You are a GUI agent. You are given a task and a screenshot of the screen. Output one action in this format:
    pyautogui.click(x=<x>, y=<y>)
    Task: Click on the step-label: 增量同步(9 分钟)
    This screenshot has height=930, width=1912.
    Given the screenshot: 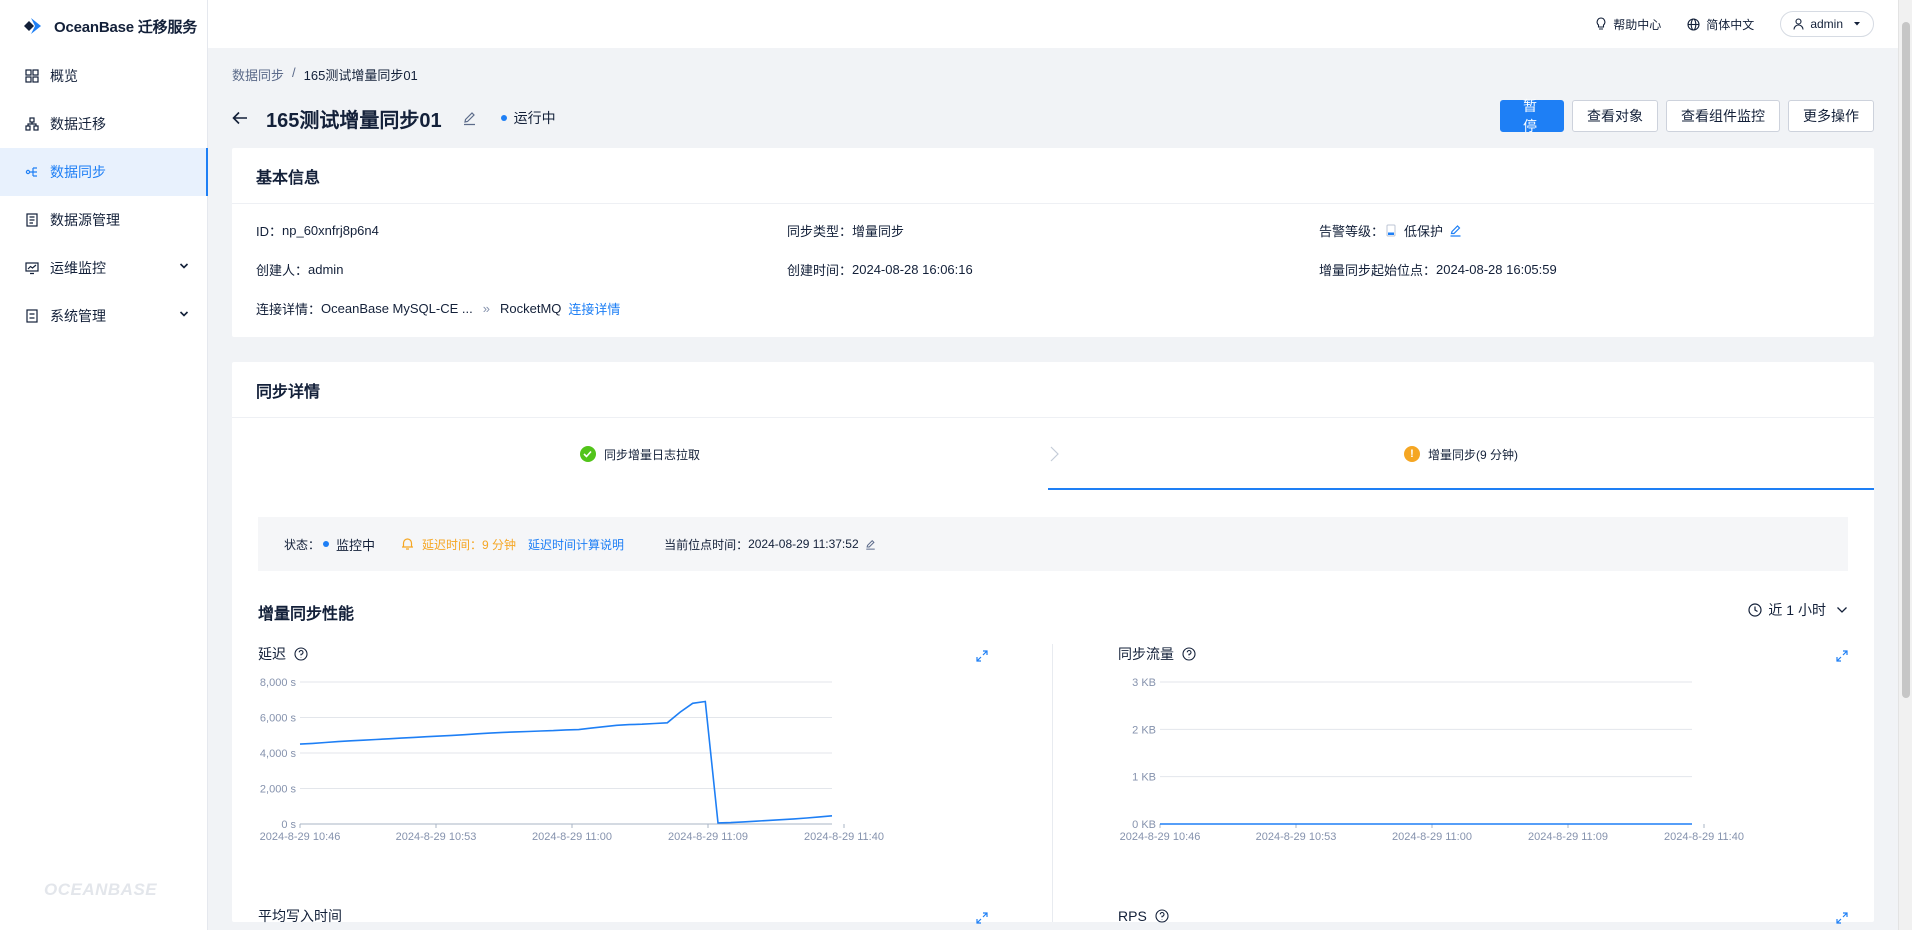 What is the action you would take?
    pyautogui.click(x=1472, y=454)
    